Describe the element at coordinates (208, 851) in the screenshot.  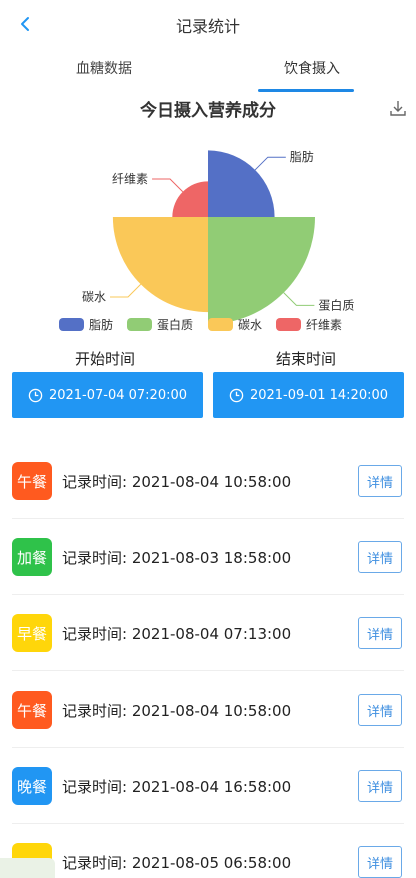
I see `record-row: 记录时间: 2021-08-05 06:58:00 详情` at that location.